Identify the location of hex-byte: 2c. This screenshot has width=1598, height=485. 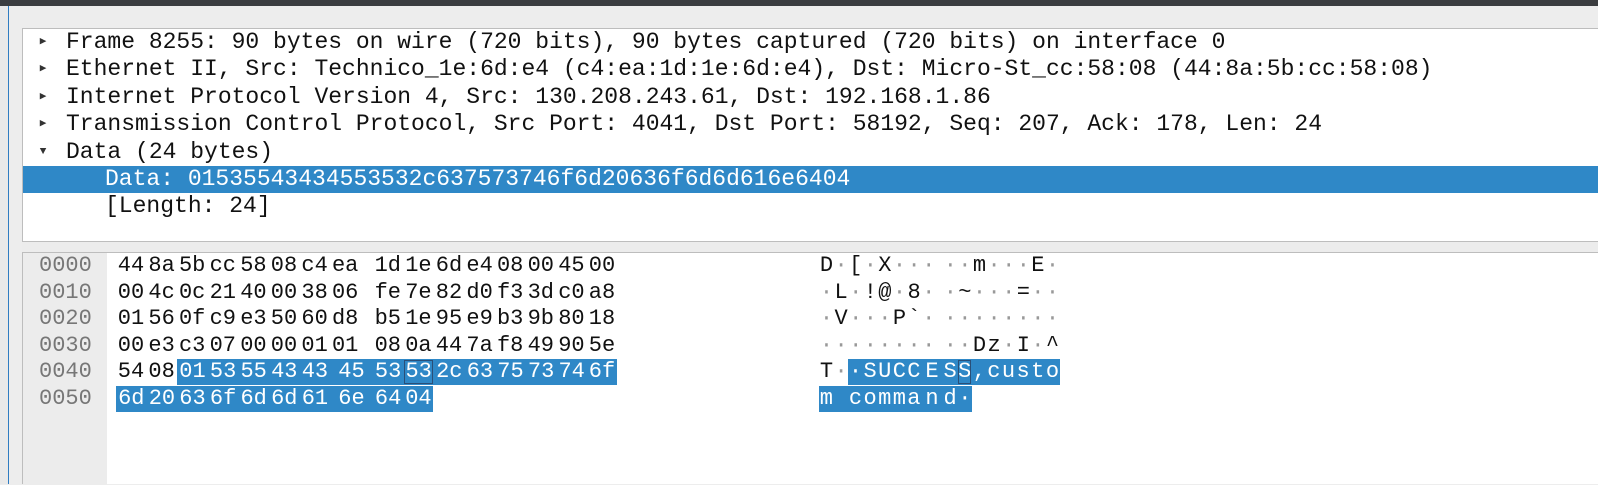
(449, 372).